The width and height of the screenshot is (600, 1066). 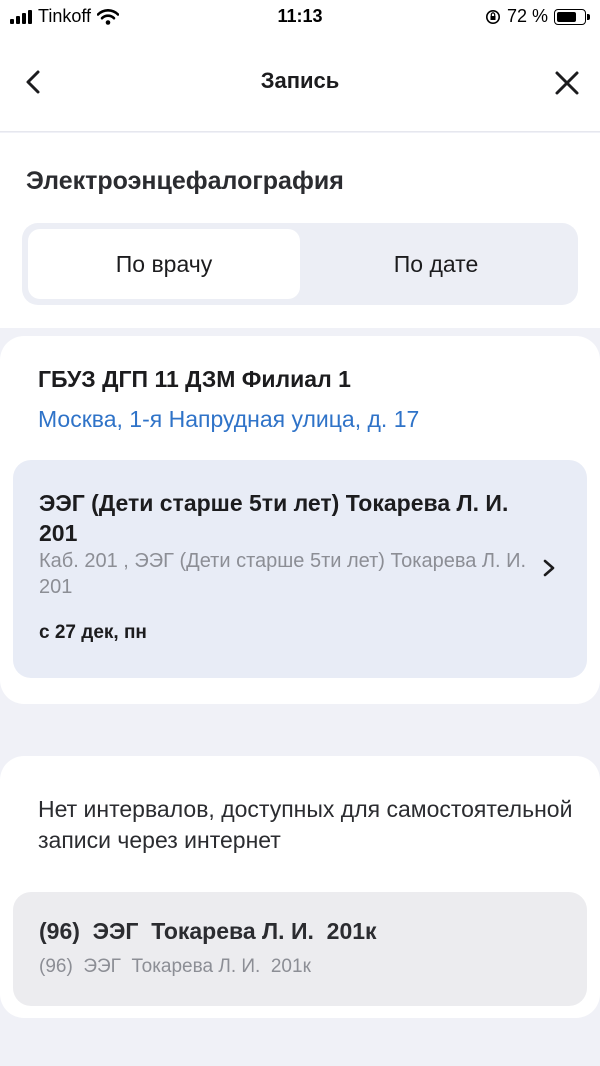 I want to click on tab-by-date: По дате, so click(x=436, y=264).